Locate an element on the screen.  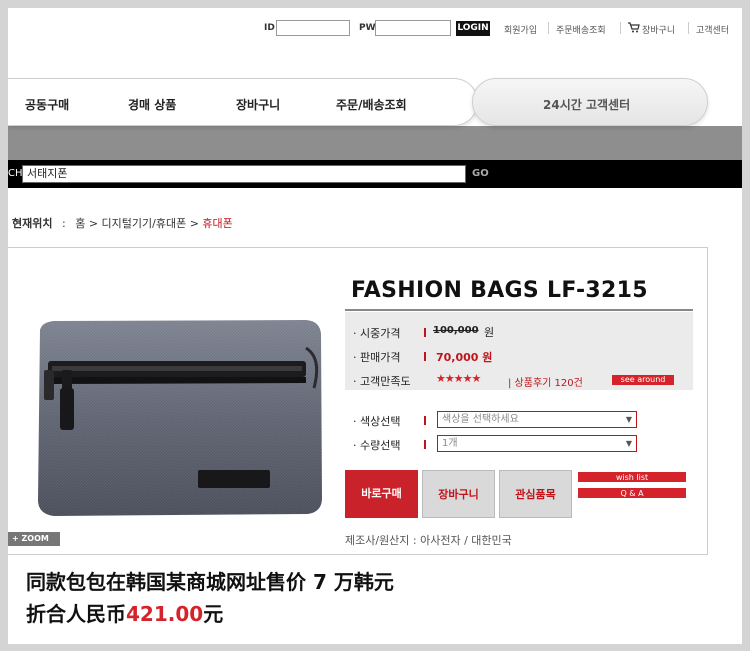
qty-select-value: 1개 is located at coordinates (450, 443).